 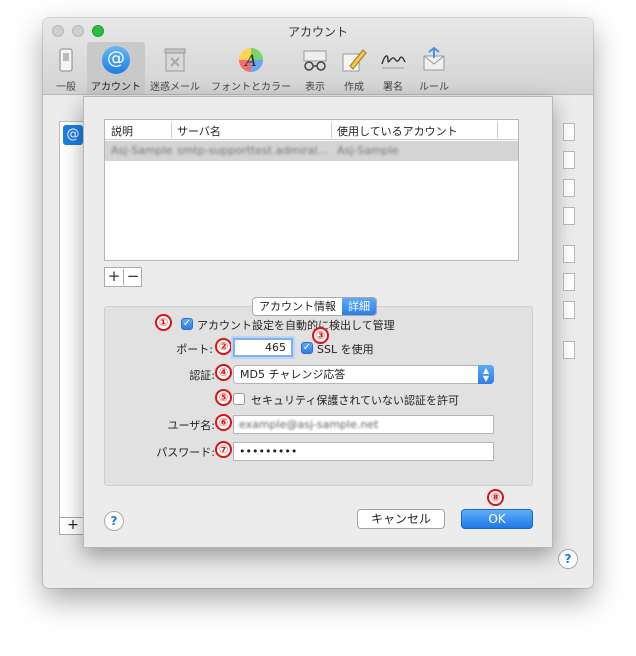 What do you see at coordinates (175, 60) in the screenshot?
I see `junk-mail-icon` at bounding box center [175, 60].